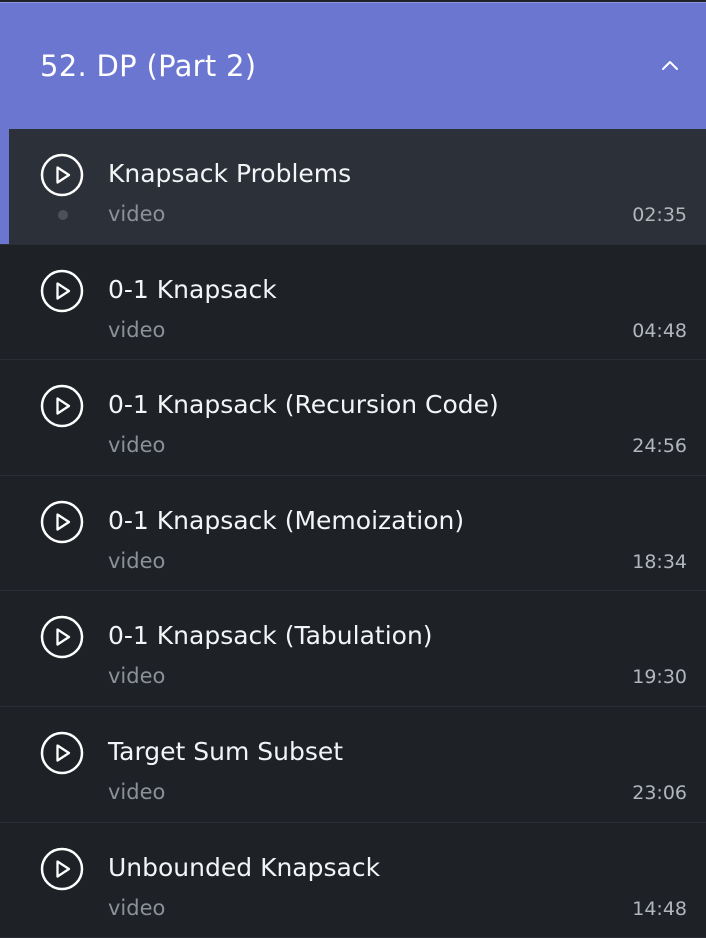 The width and height of the screenshot is (706, 938). Describe the element at coordinates (659, 330) in the screenshot. I see `lecture-duration: 04:48` at that location.